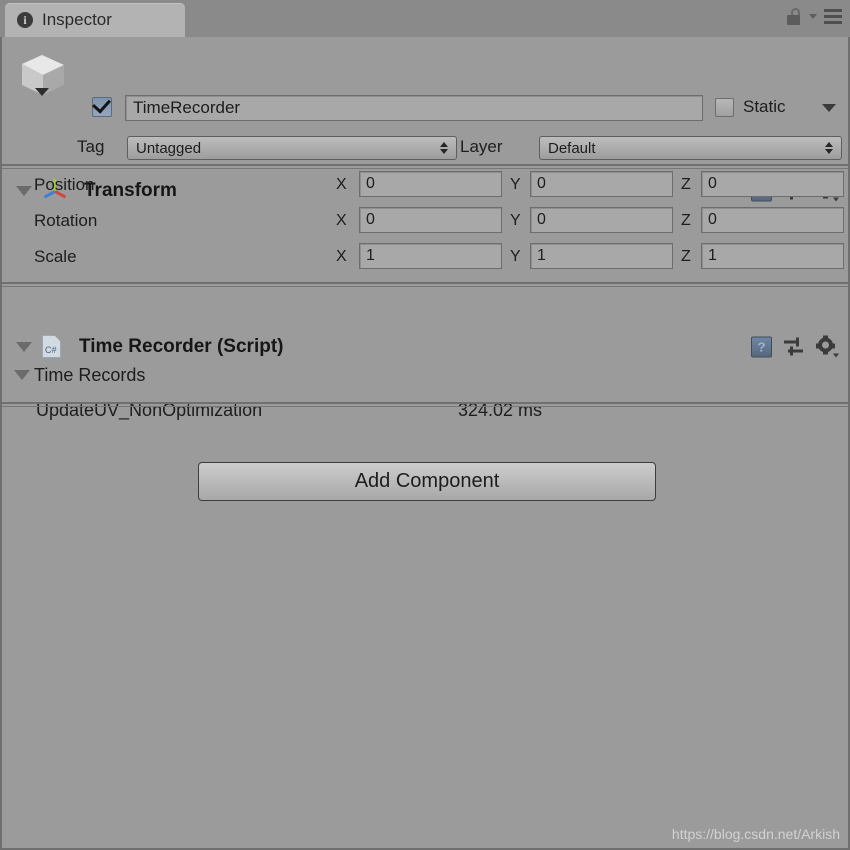 Image resolution: width=850 pixels, height=850 pixels. I want to click on static-label: Static, so click(764, 106).